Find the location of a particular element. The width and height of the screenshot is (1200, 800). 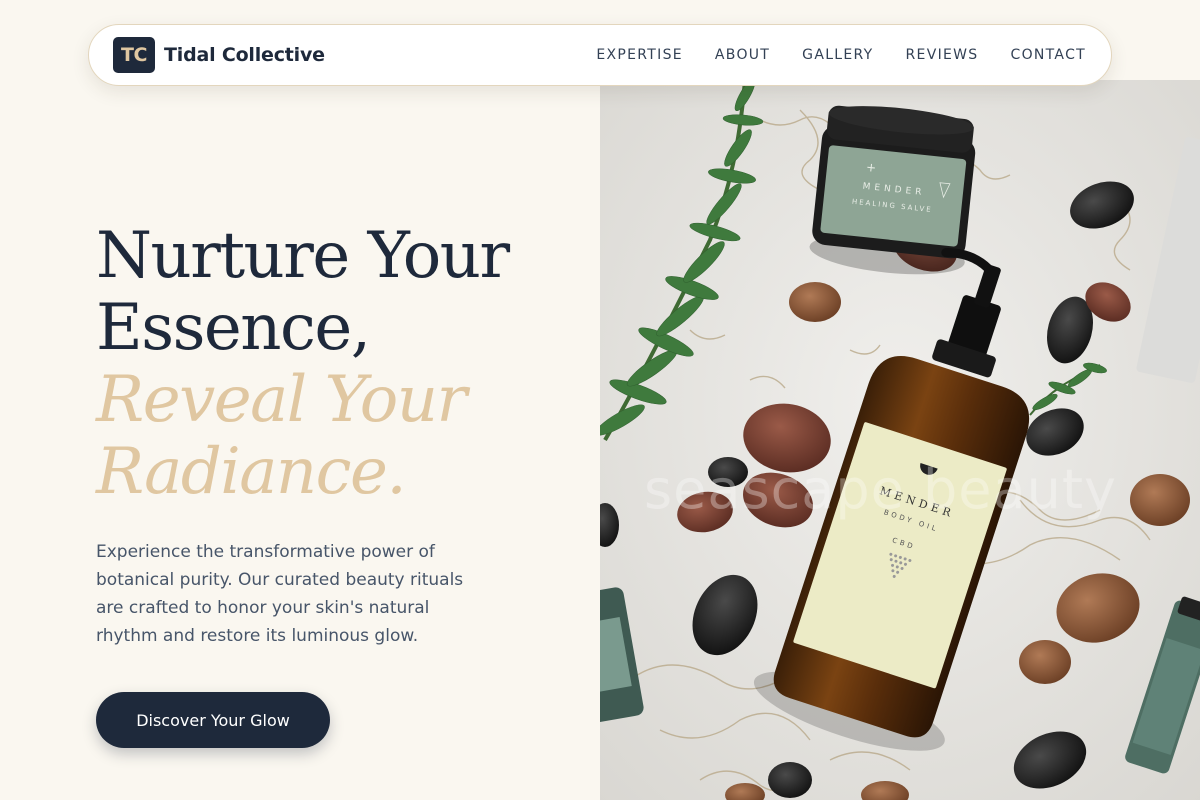

logo-badge: TC is located at coordinates (134, 55).